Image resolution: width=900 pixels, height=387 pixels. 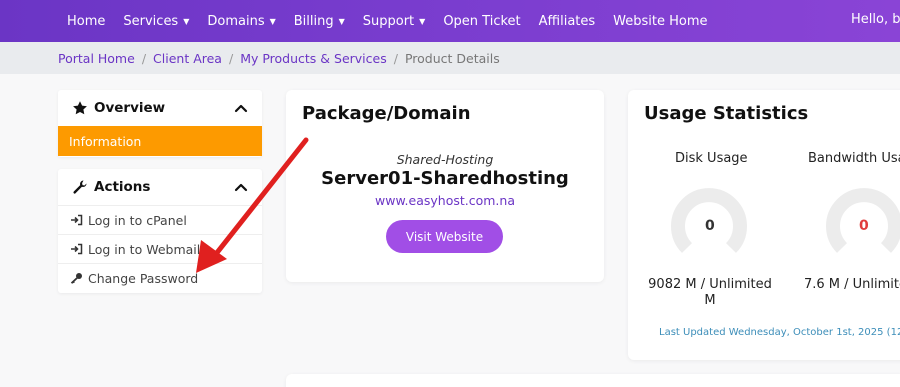 What do you see at coordinates (86, 21) in the screenshot?
I see `nav-home: Home` at bounding box center [86, 21].